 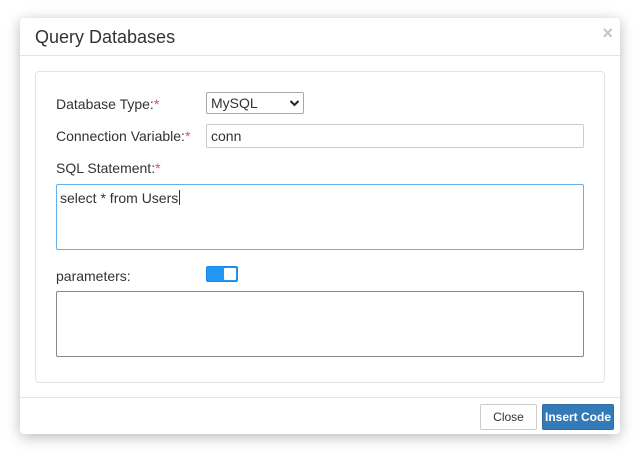 I want to click on sql-statement-text: select * from Users, so click(x=119, y=198).